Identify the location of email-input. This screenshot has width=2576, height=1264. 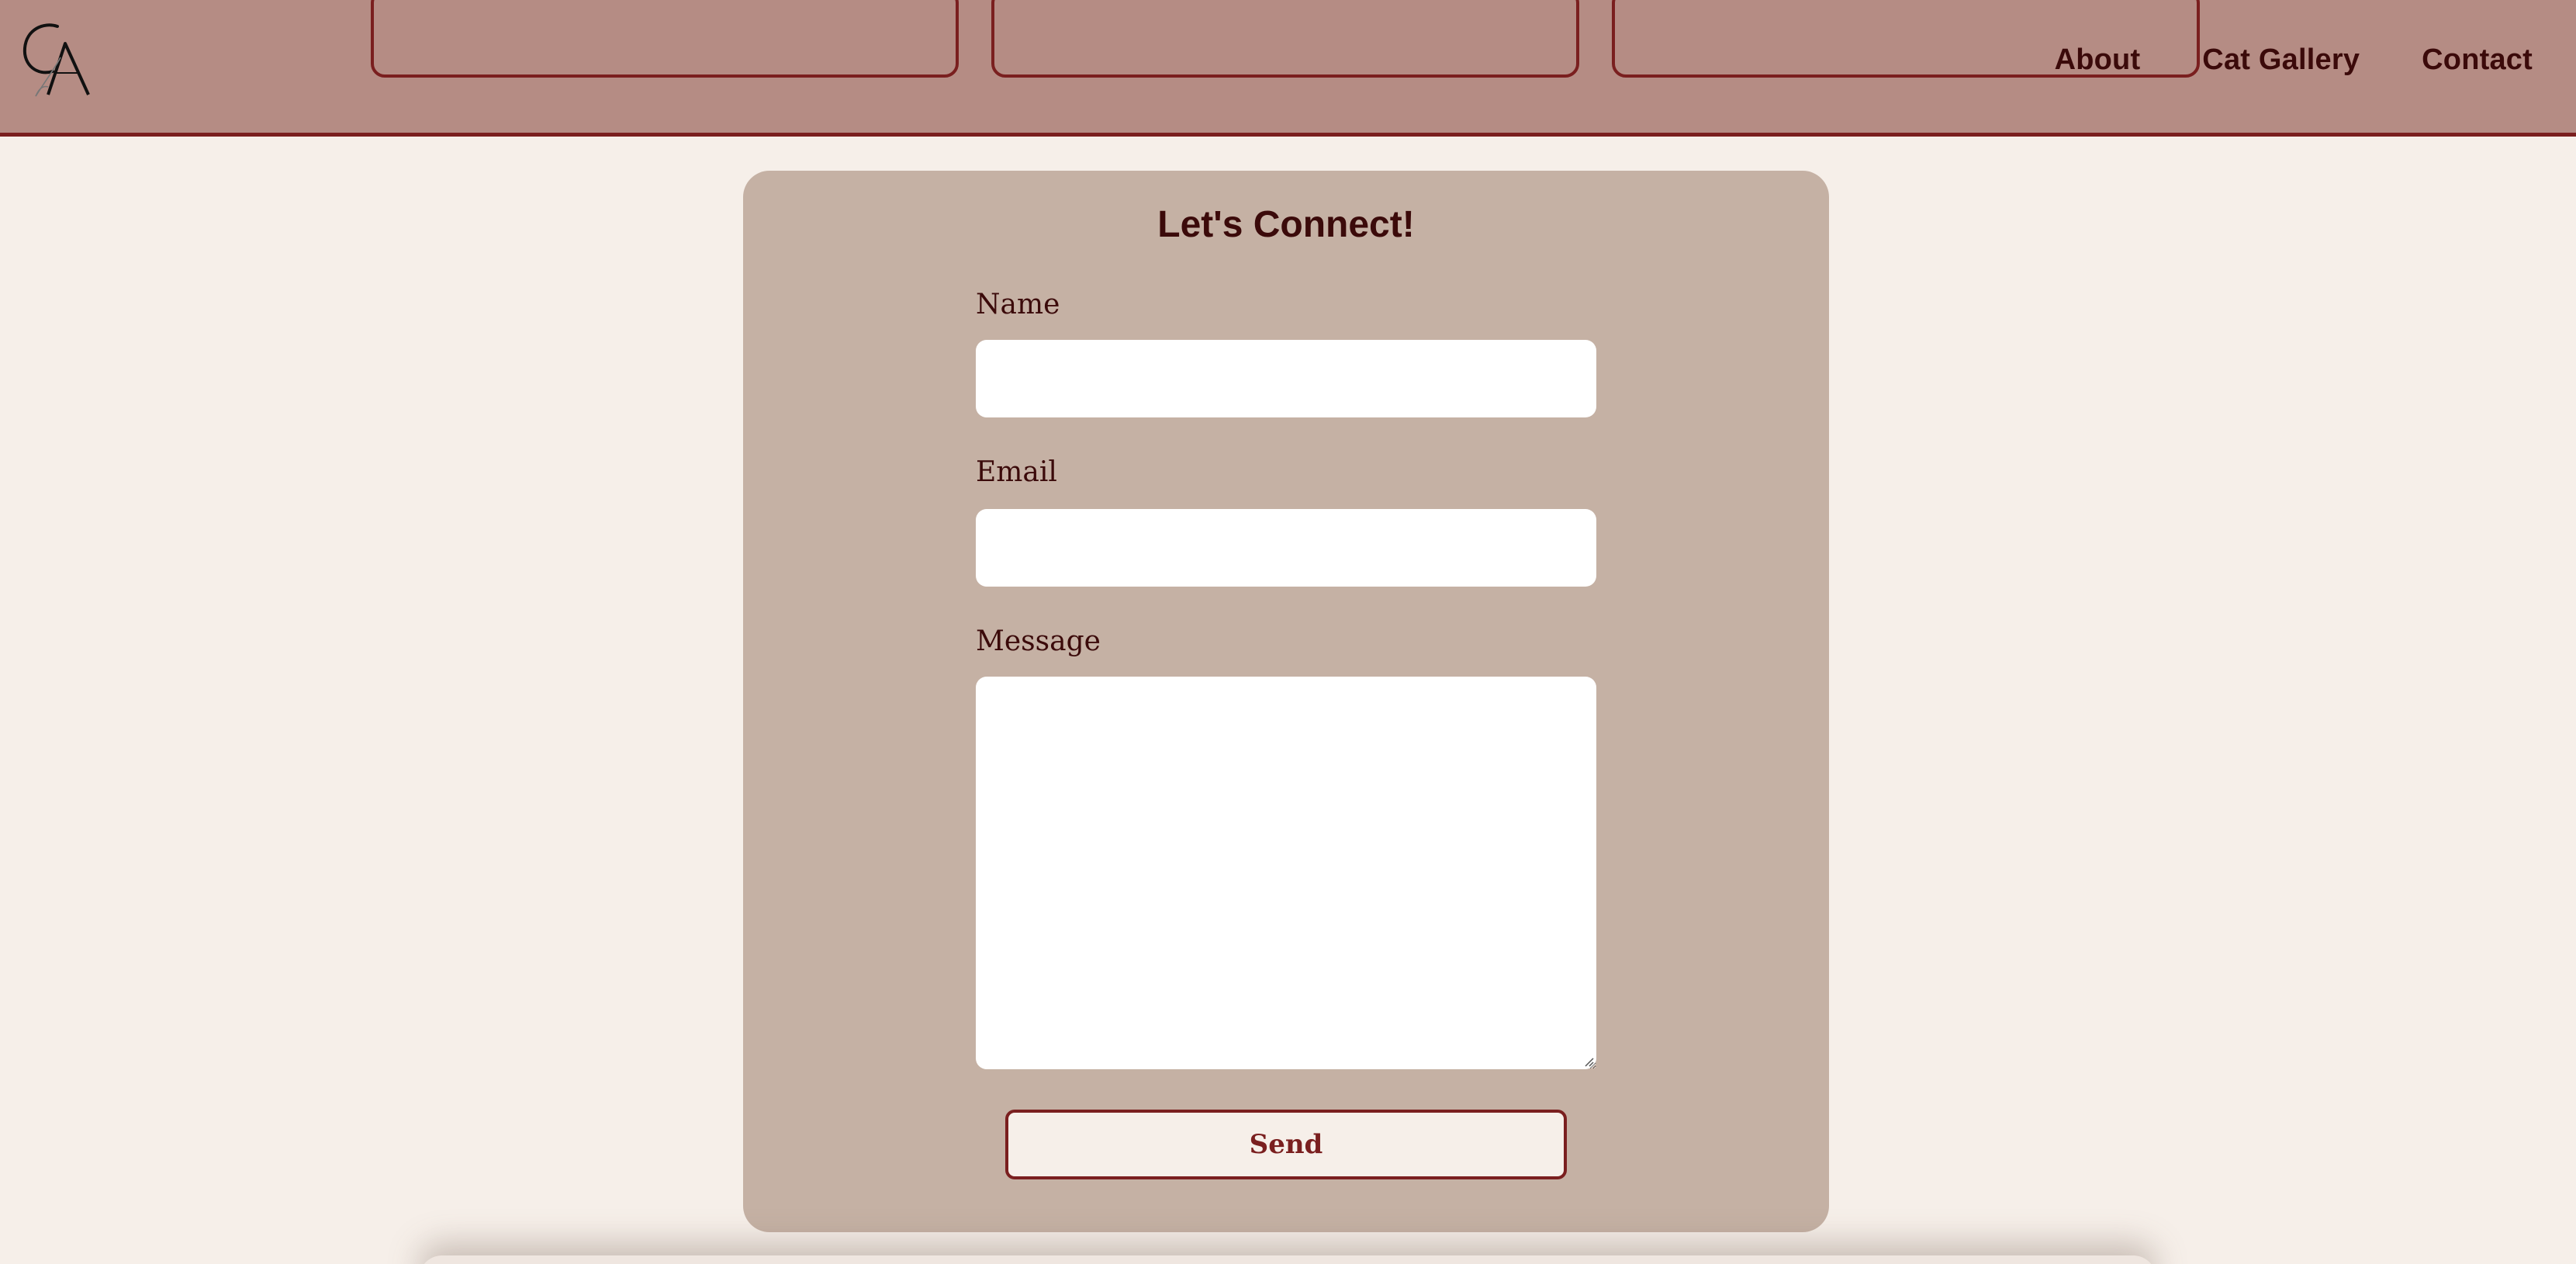
(1286, 548).